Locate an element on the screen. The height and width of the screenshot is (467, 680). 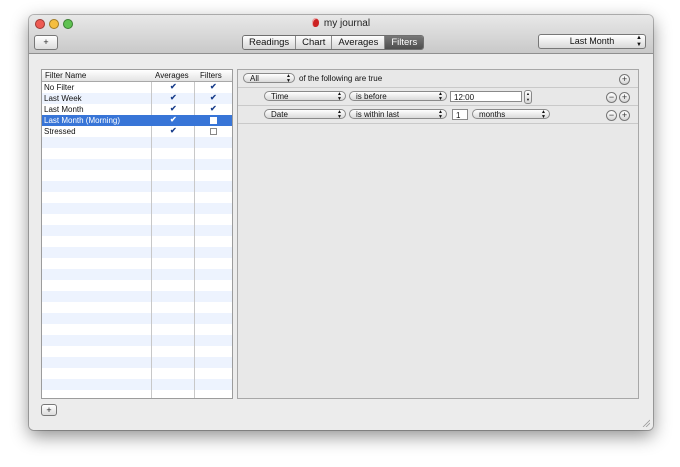
window-title: my journal is located at coordinates (347, 23).